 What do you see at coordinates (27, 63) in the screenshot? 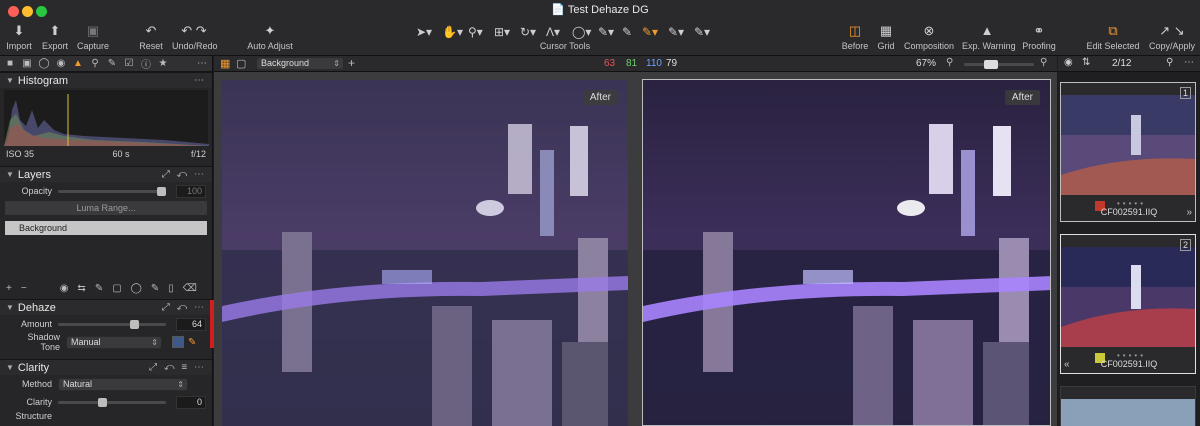
I see `capture-tab-icon: ▣` at bounding box center [27, 63].